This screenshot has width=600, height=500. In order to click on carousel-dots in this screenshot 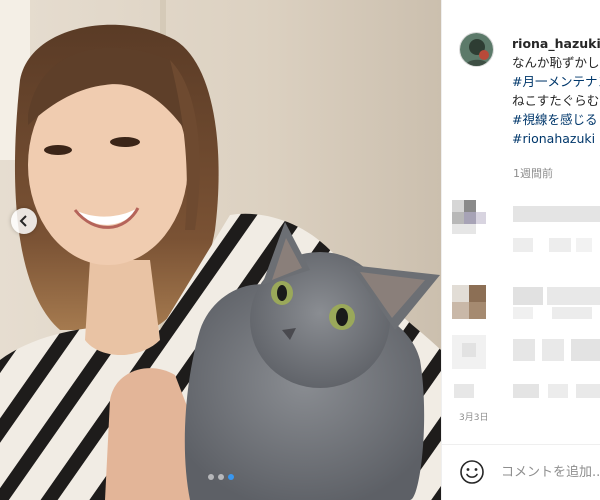, I will do `click(220, 477)`.